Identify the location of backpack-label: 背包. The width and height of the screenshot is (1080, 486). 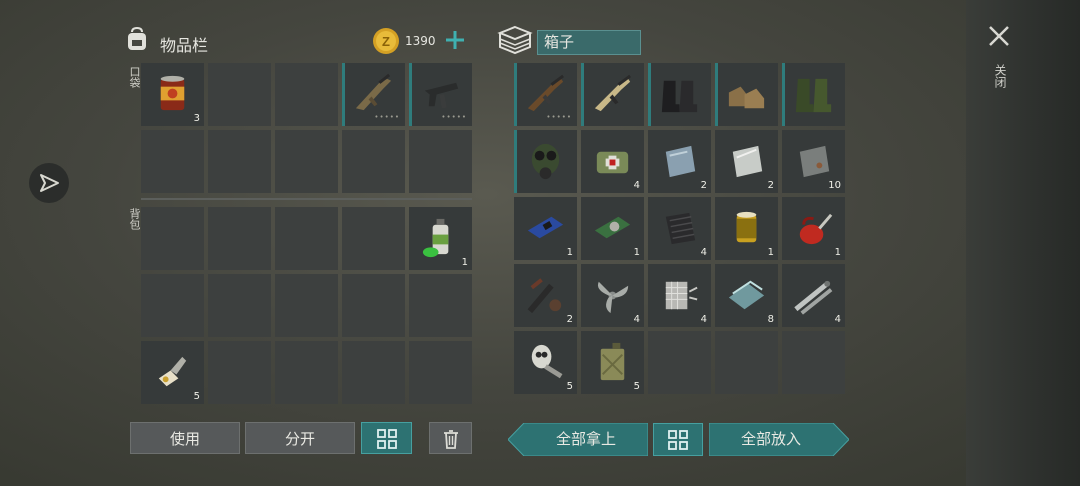
(134, 219).